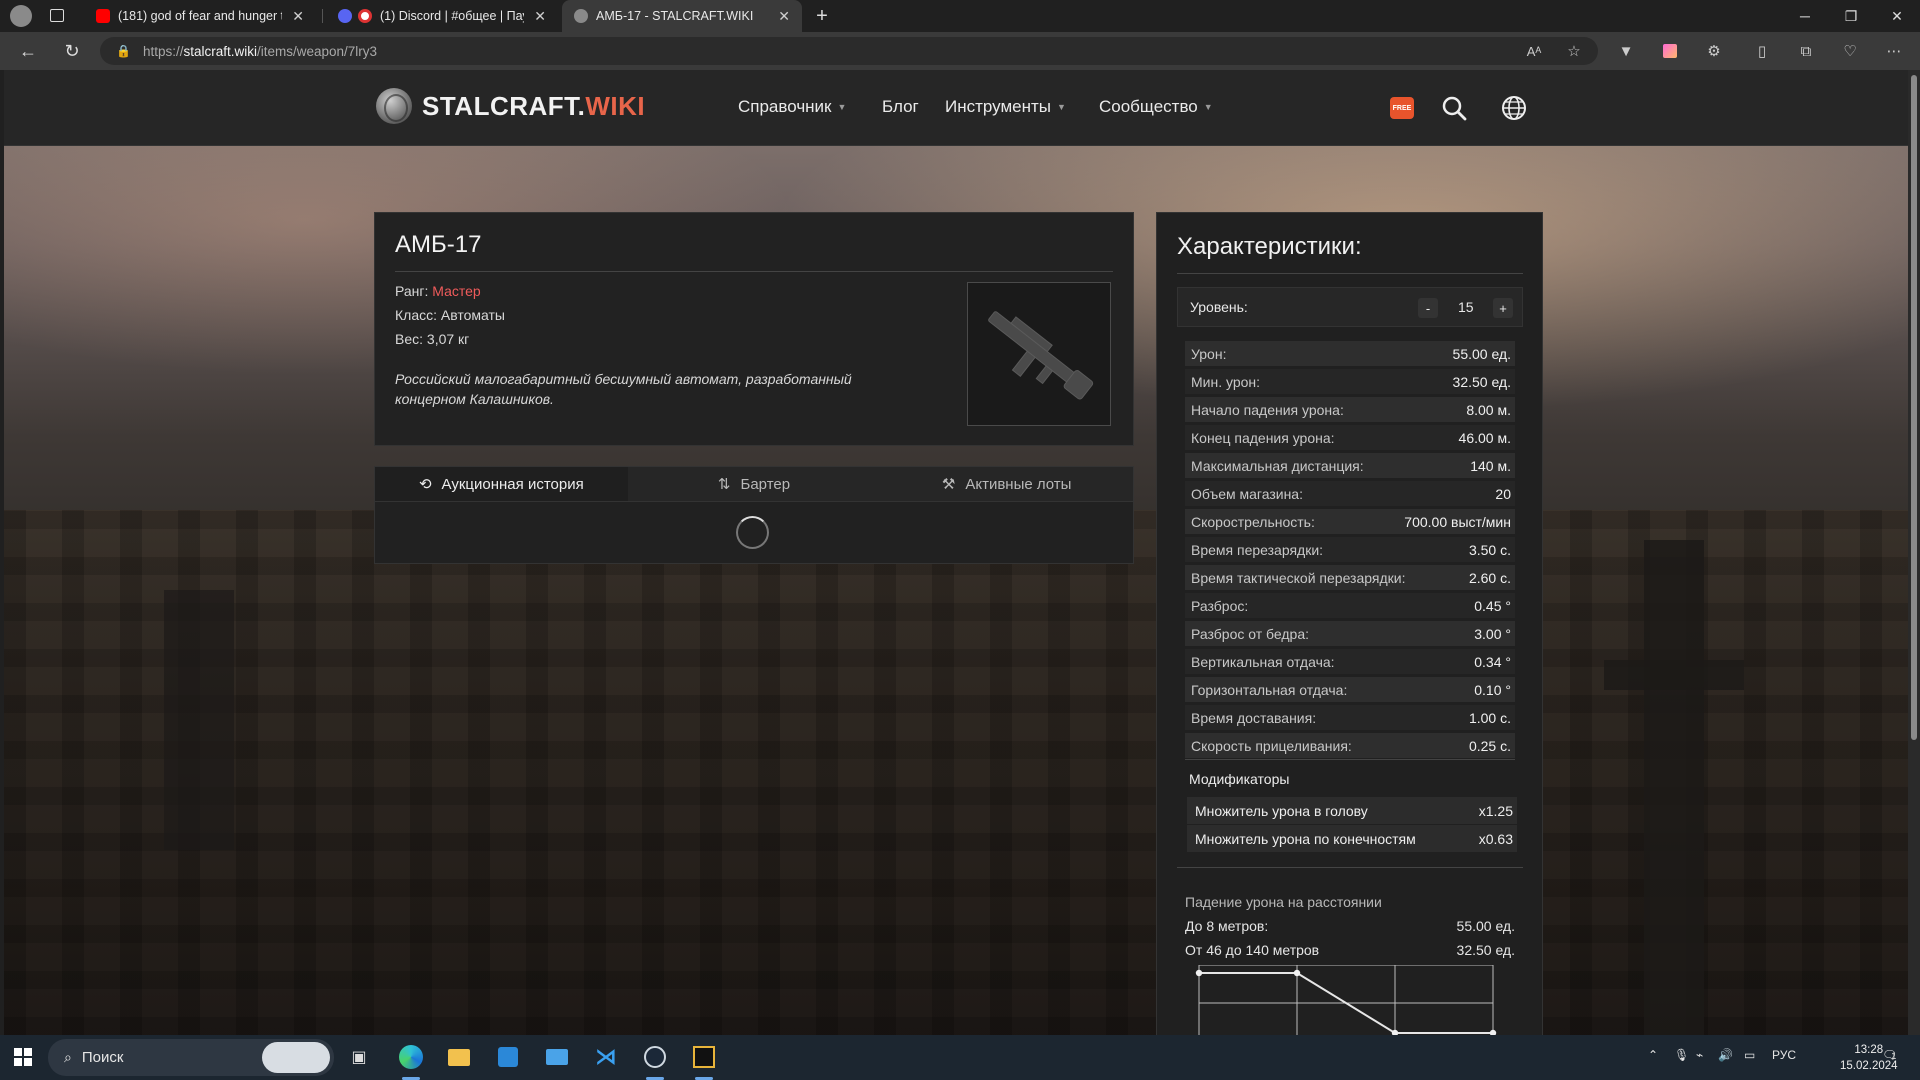  What do you see at coordinates (1897, 16) in the screenshot?
I see `close-window-button: ✕` at bounding box center [1897, 16].